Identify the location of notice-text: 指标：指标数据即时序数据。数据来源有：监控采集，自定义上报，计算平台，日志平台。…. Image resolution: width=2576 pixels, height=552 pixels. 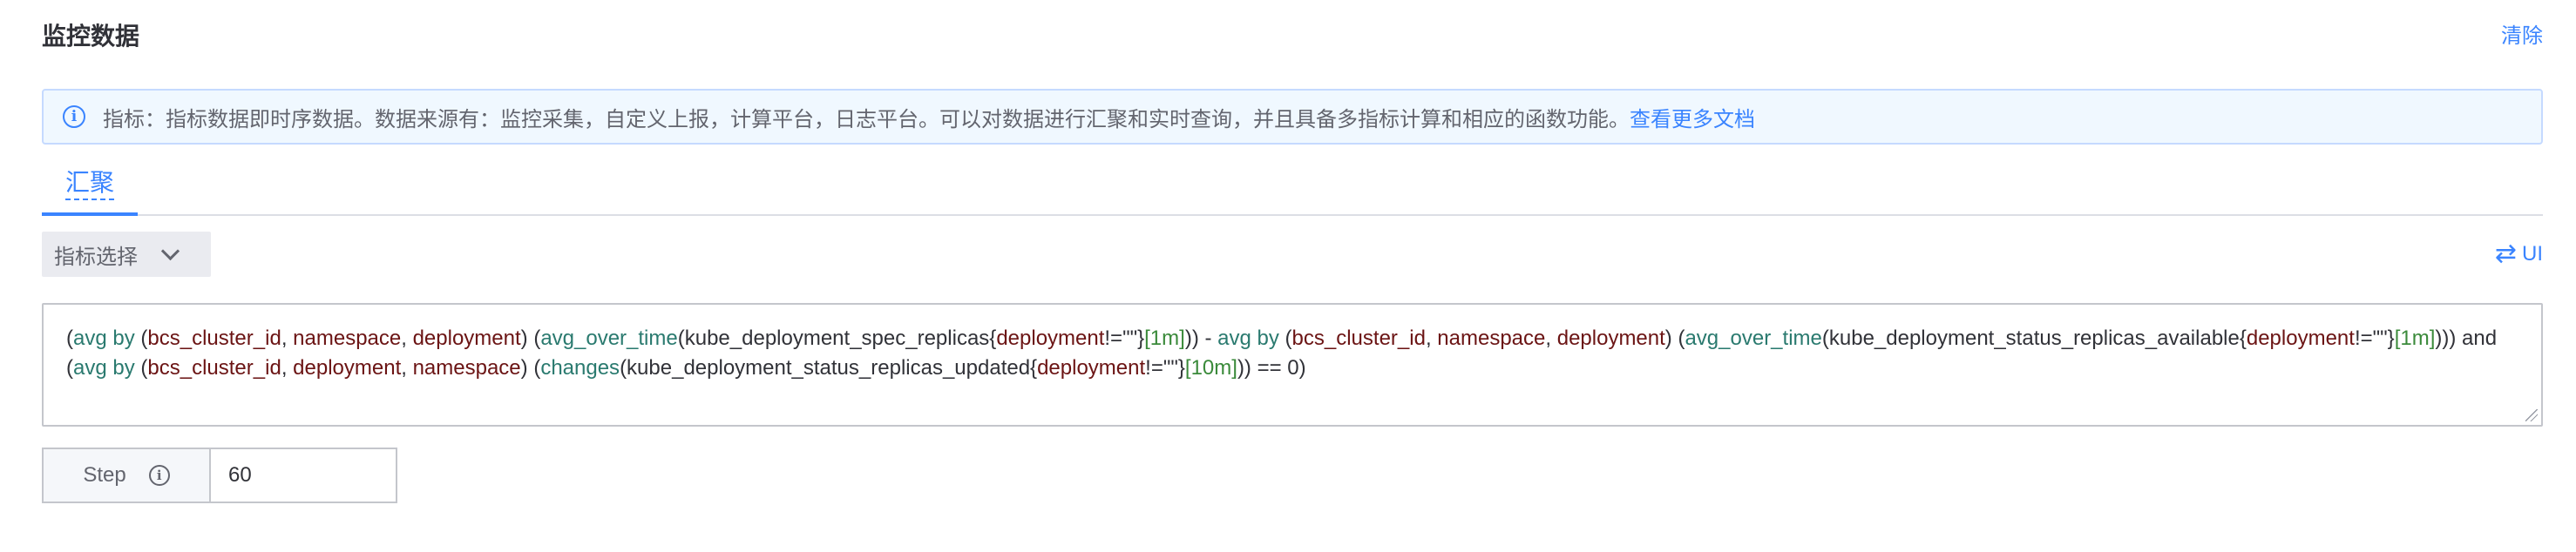
(867, 119).